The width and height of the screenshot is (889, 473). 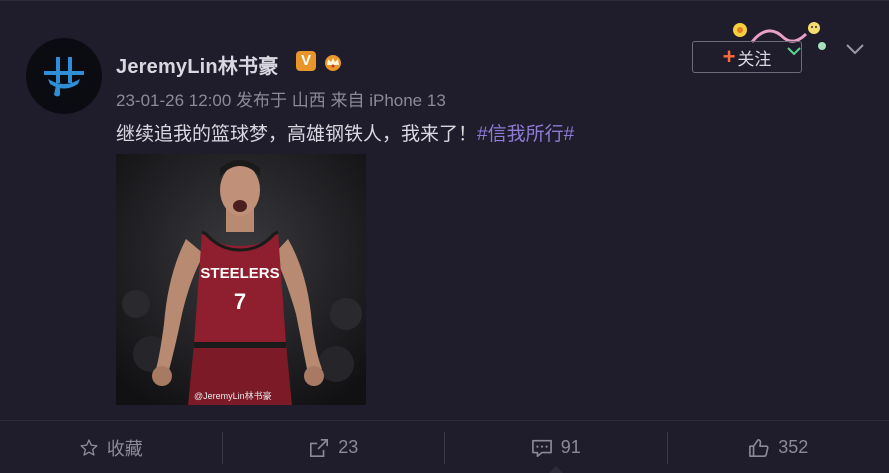 I want to click on photo-watermark: @JeremyLin林书豪, so click(x=233, y=396).